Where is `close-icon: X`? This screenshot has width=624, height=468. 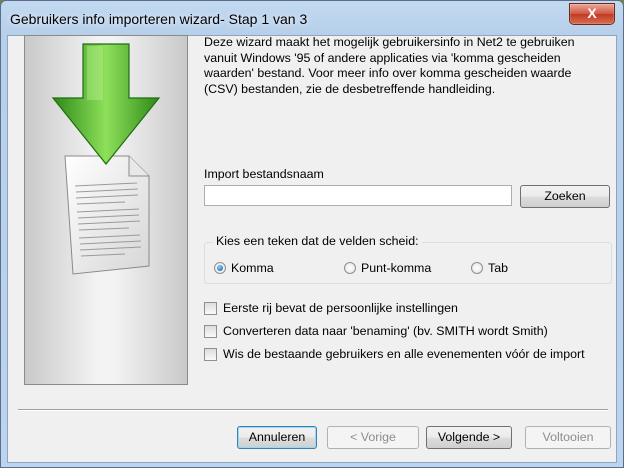
close-icon: X is located at coordinates (592, 13).